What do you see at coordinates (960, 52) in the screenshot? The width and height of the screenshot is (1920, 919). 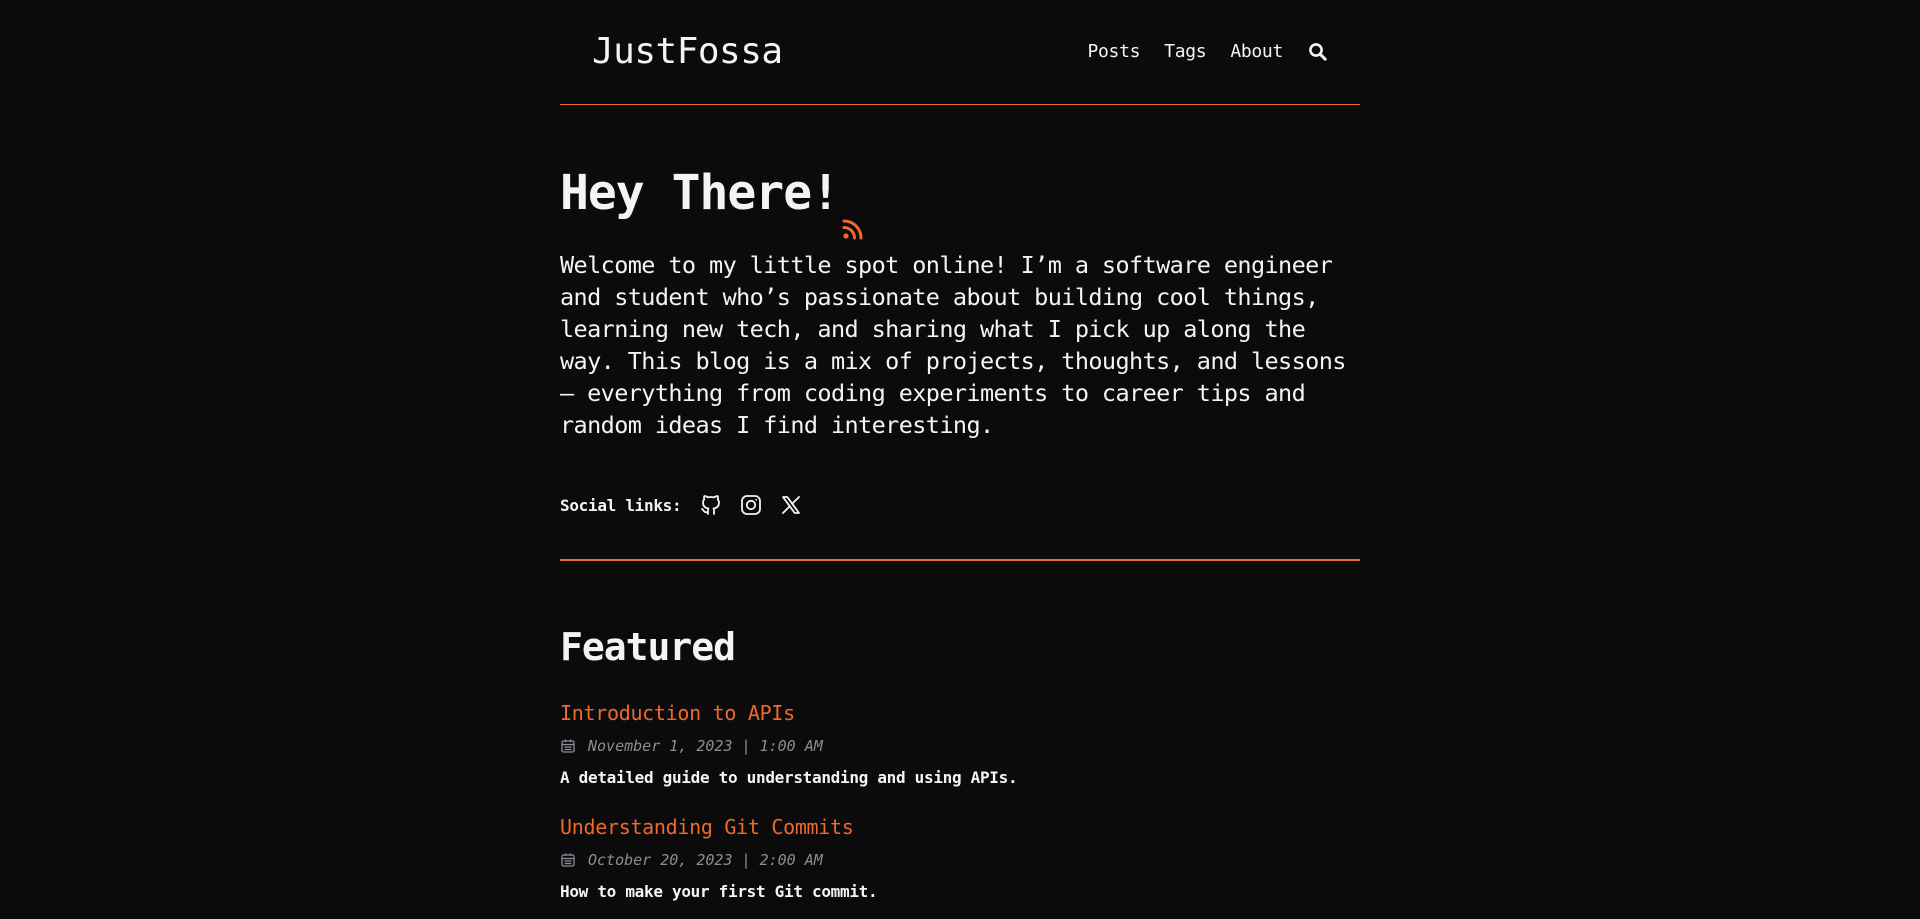 I see `site-header: JustFossa Posts Tags About` at bounding box center [960, 52].